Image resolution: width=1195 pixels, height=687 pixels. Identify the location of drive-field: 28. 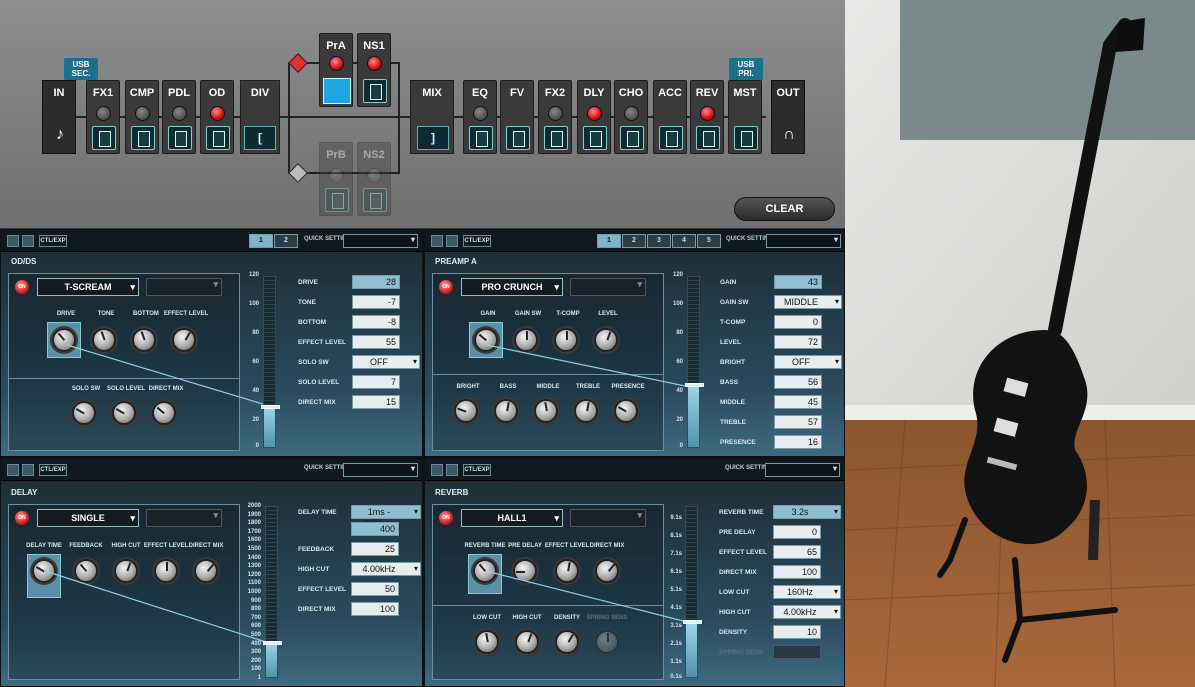
(376, 282).